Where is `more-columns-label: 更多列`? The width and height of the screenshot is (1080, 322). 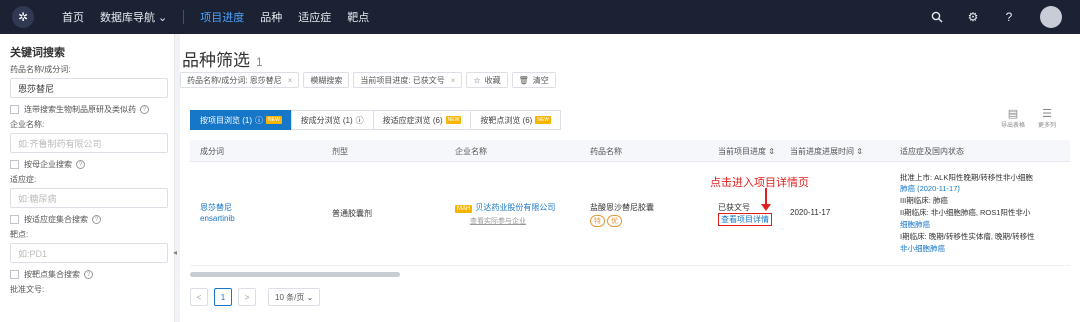
more-columns-label: 更多列 is located at coordinates (1046, 126).